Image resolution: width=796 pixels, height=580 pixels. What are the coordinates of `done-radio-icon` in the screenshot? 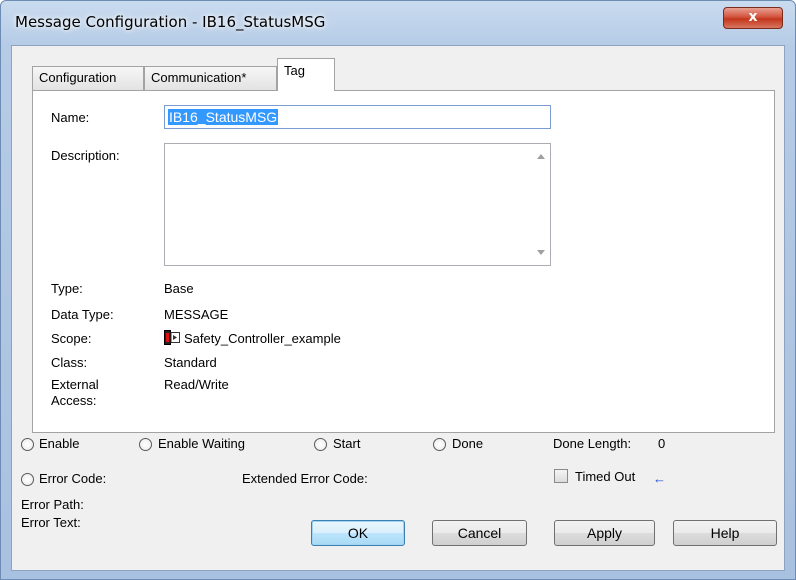 It's located at (439, 444).